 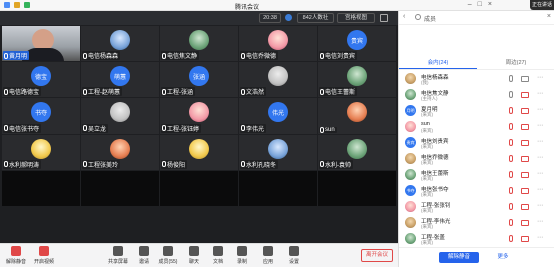 I want to click on member-row: 工程-张张钊 (来宾) ⋯, so click(x=476, y=207).